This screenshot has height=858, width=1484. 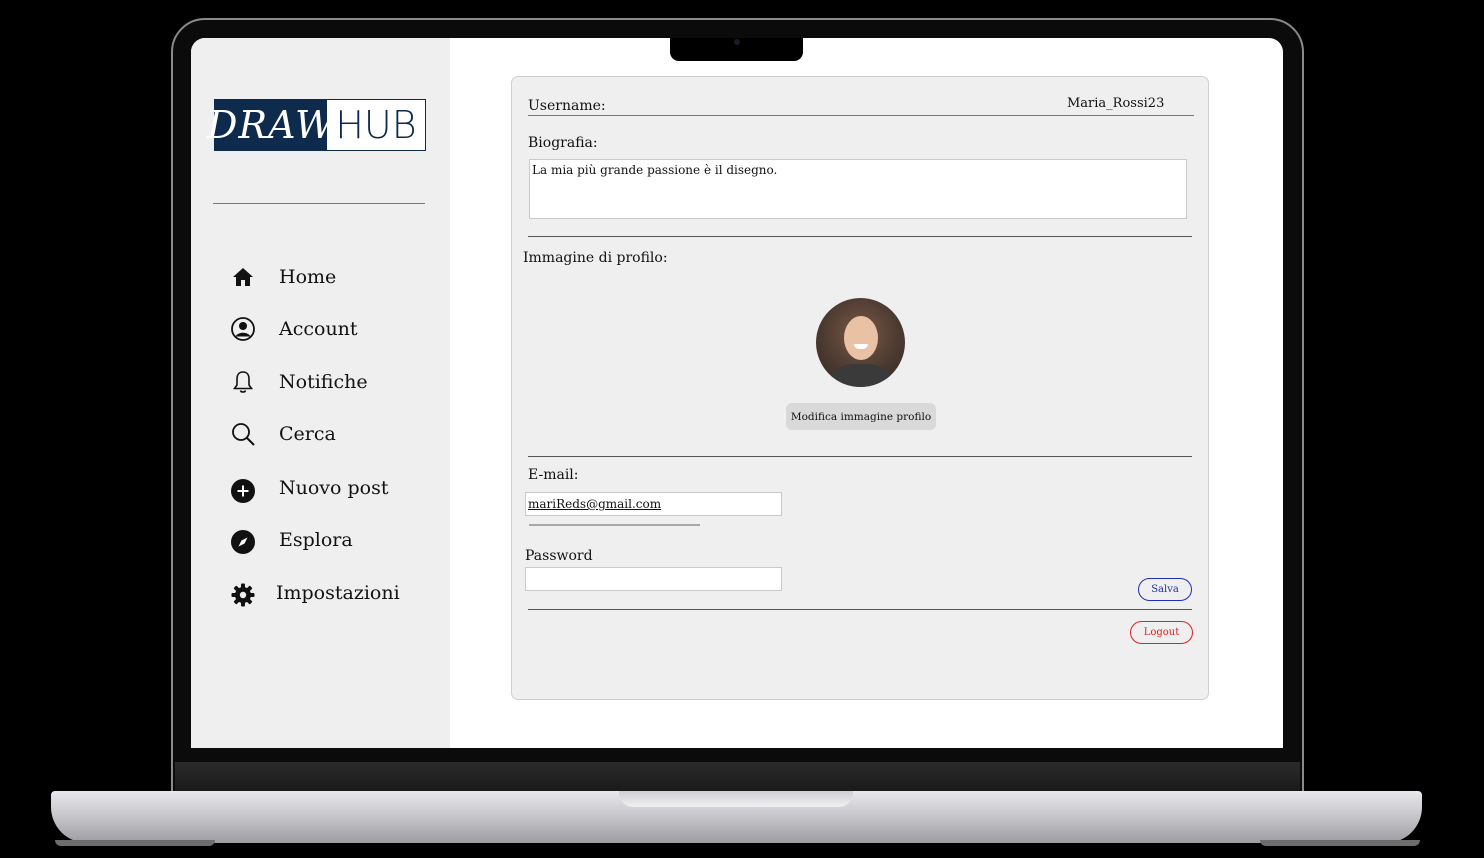 I want to click on sidebar-item-label: Notifiche, so click(x=323, y=382).